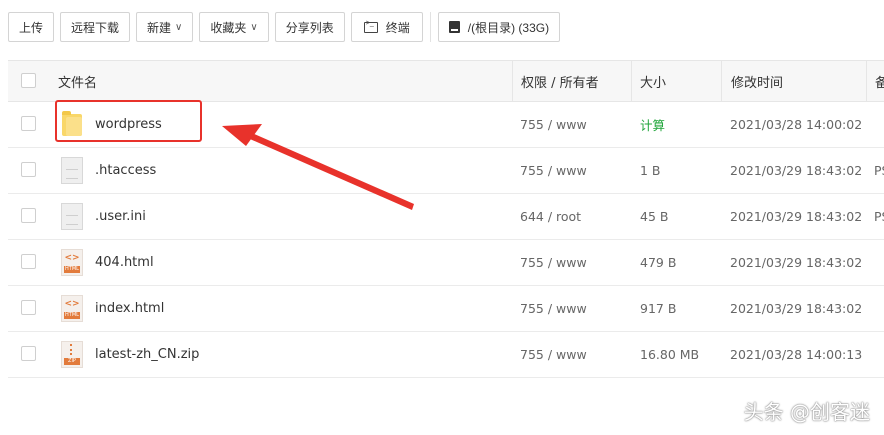 This screenshot has width=884, height=435. I want to click on annotation-arrow, so click(318, 167).